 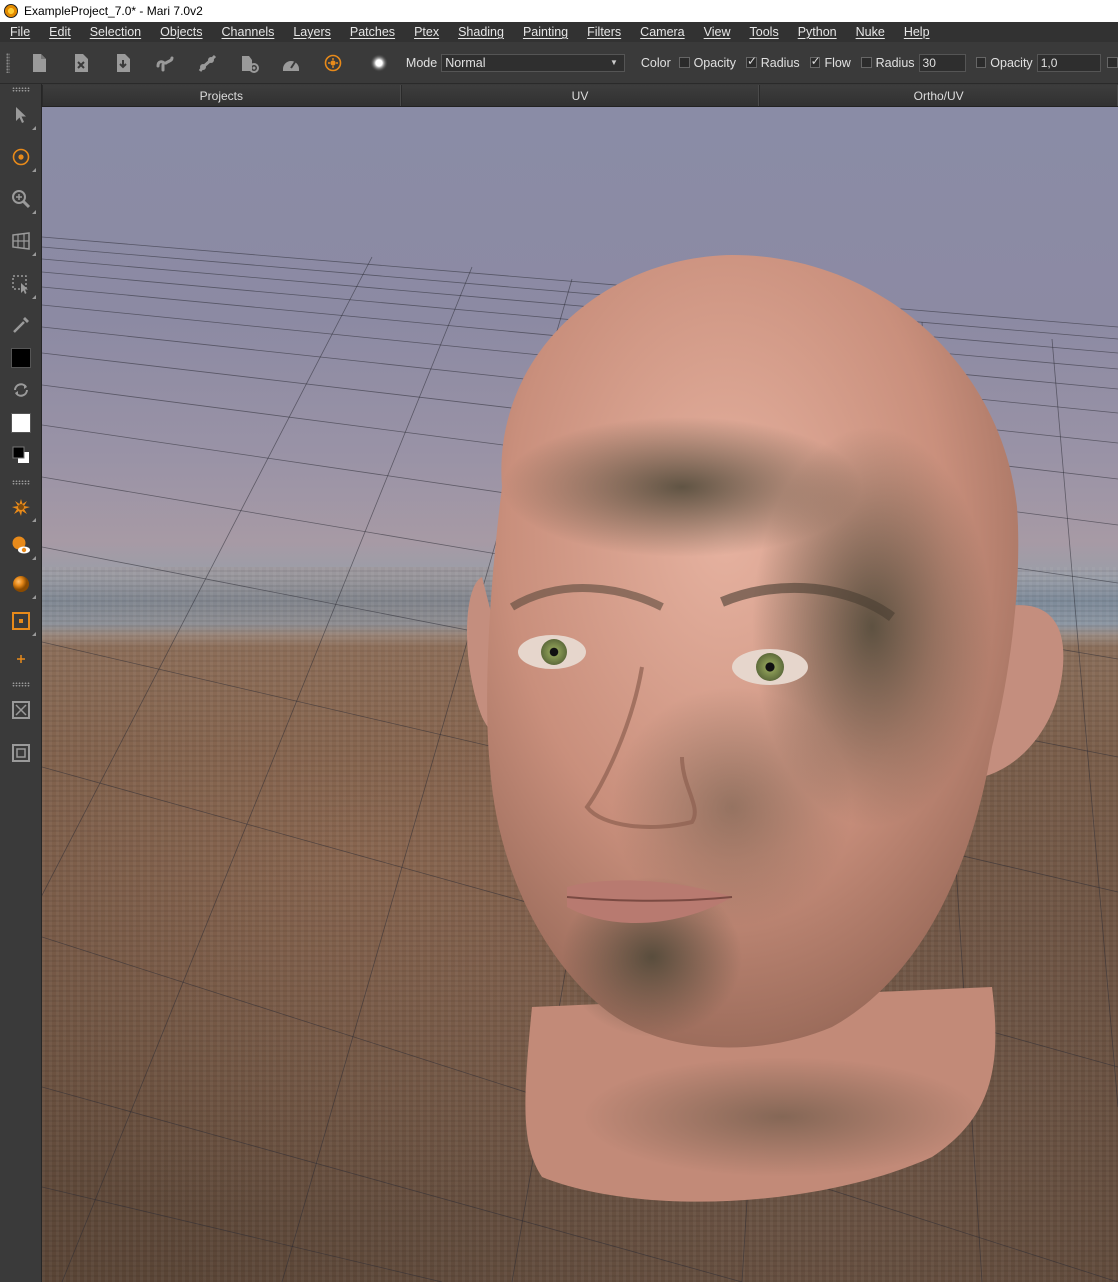 I want to click on toolbar-grip, so click(x=8, y=62).